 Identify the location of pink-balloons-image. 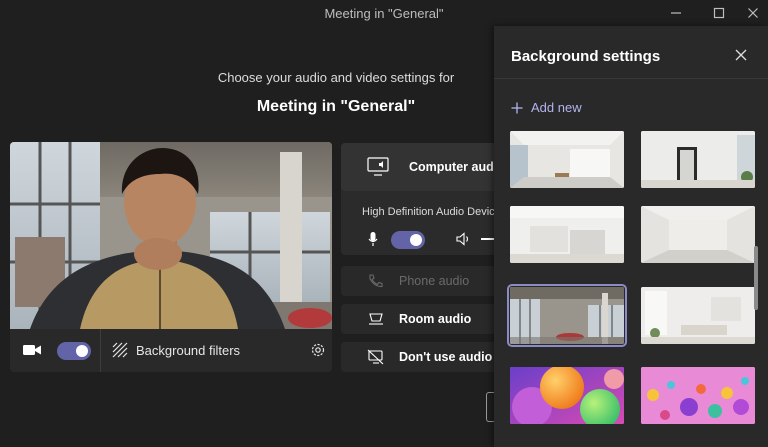
(698, 395).